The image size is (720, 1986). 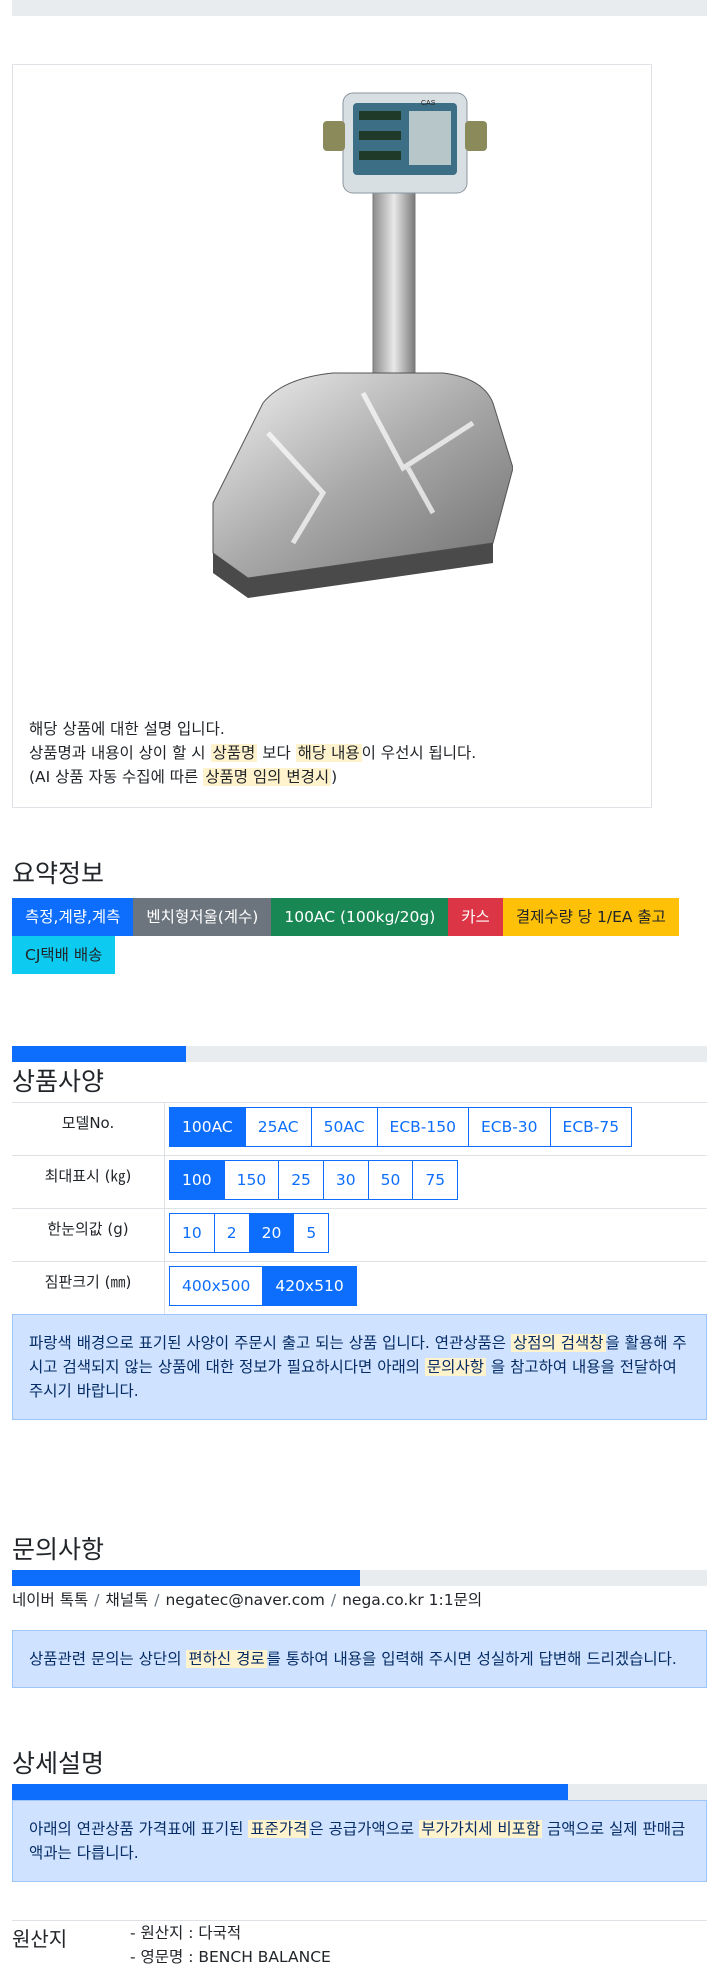 I want to click on highlight-name-change: 상품명 임의 변경시, so click(x=267, y=777).